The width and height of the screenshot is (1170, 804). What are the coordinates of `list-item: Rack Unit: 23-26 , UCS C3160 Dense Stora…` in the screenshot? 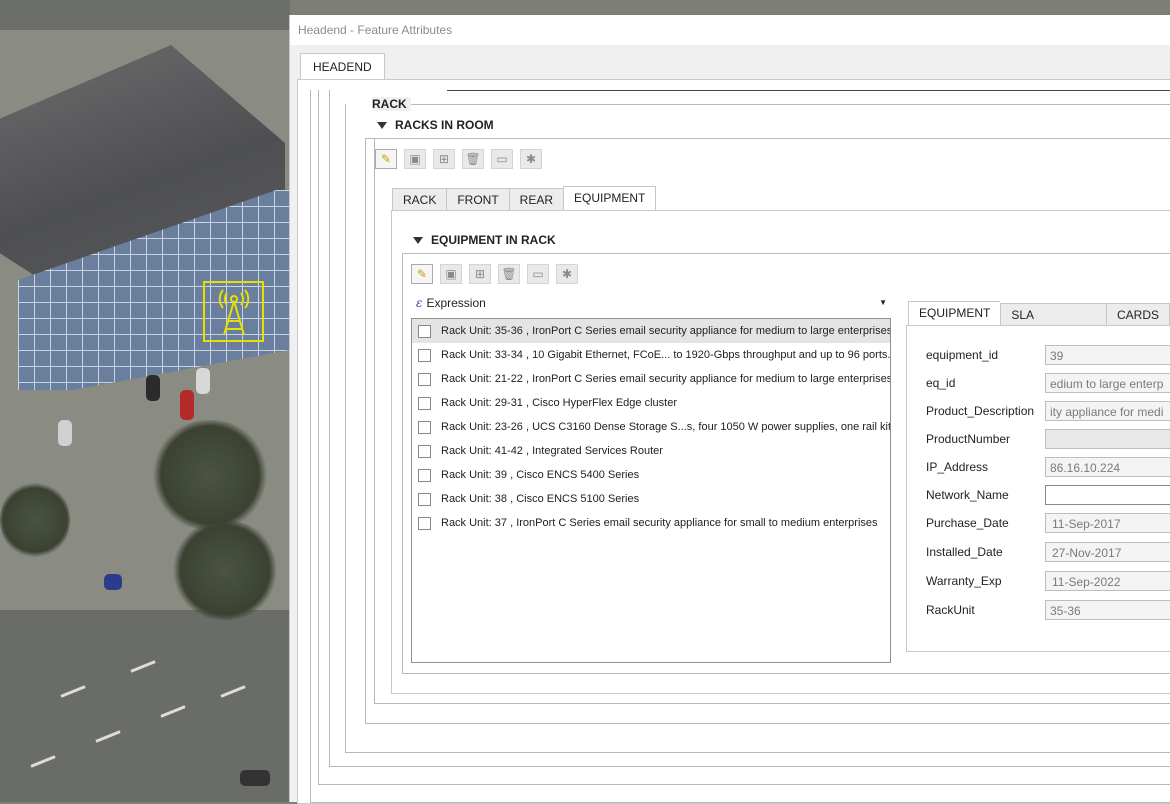 It's located at (651, 427).